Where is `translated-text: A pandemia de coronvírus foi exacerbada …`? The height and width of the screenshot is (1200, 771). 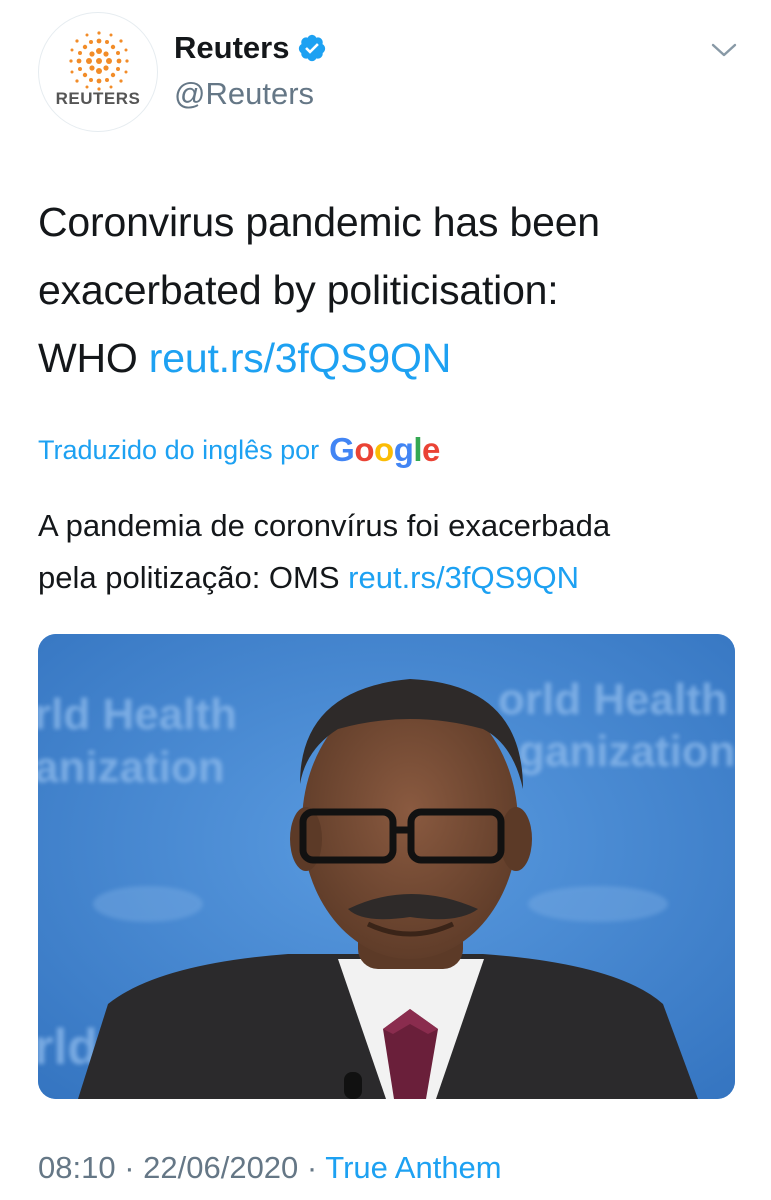 translated-text: A pandemia de coronvírus foi exacerbada … is located at coordinates (388, 552).